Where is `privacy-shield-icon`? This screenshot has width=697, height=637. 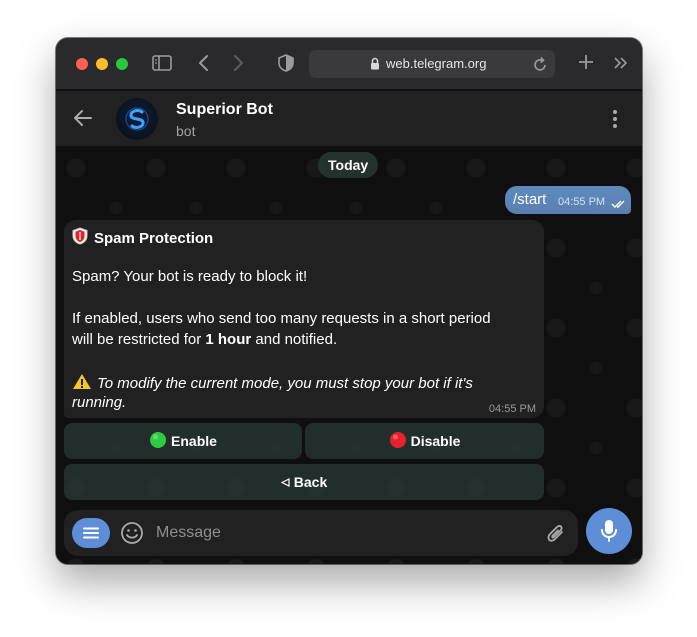
privacy-shield-icon is located at coordinates (286, 63).